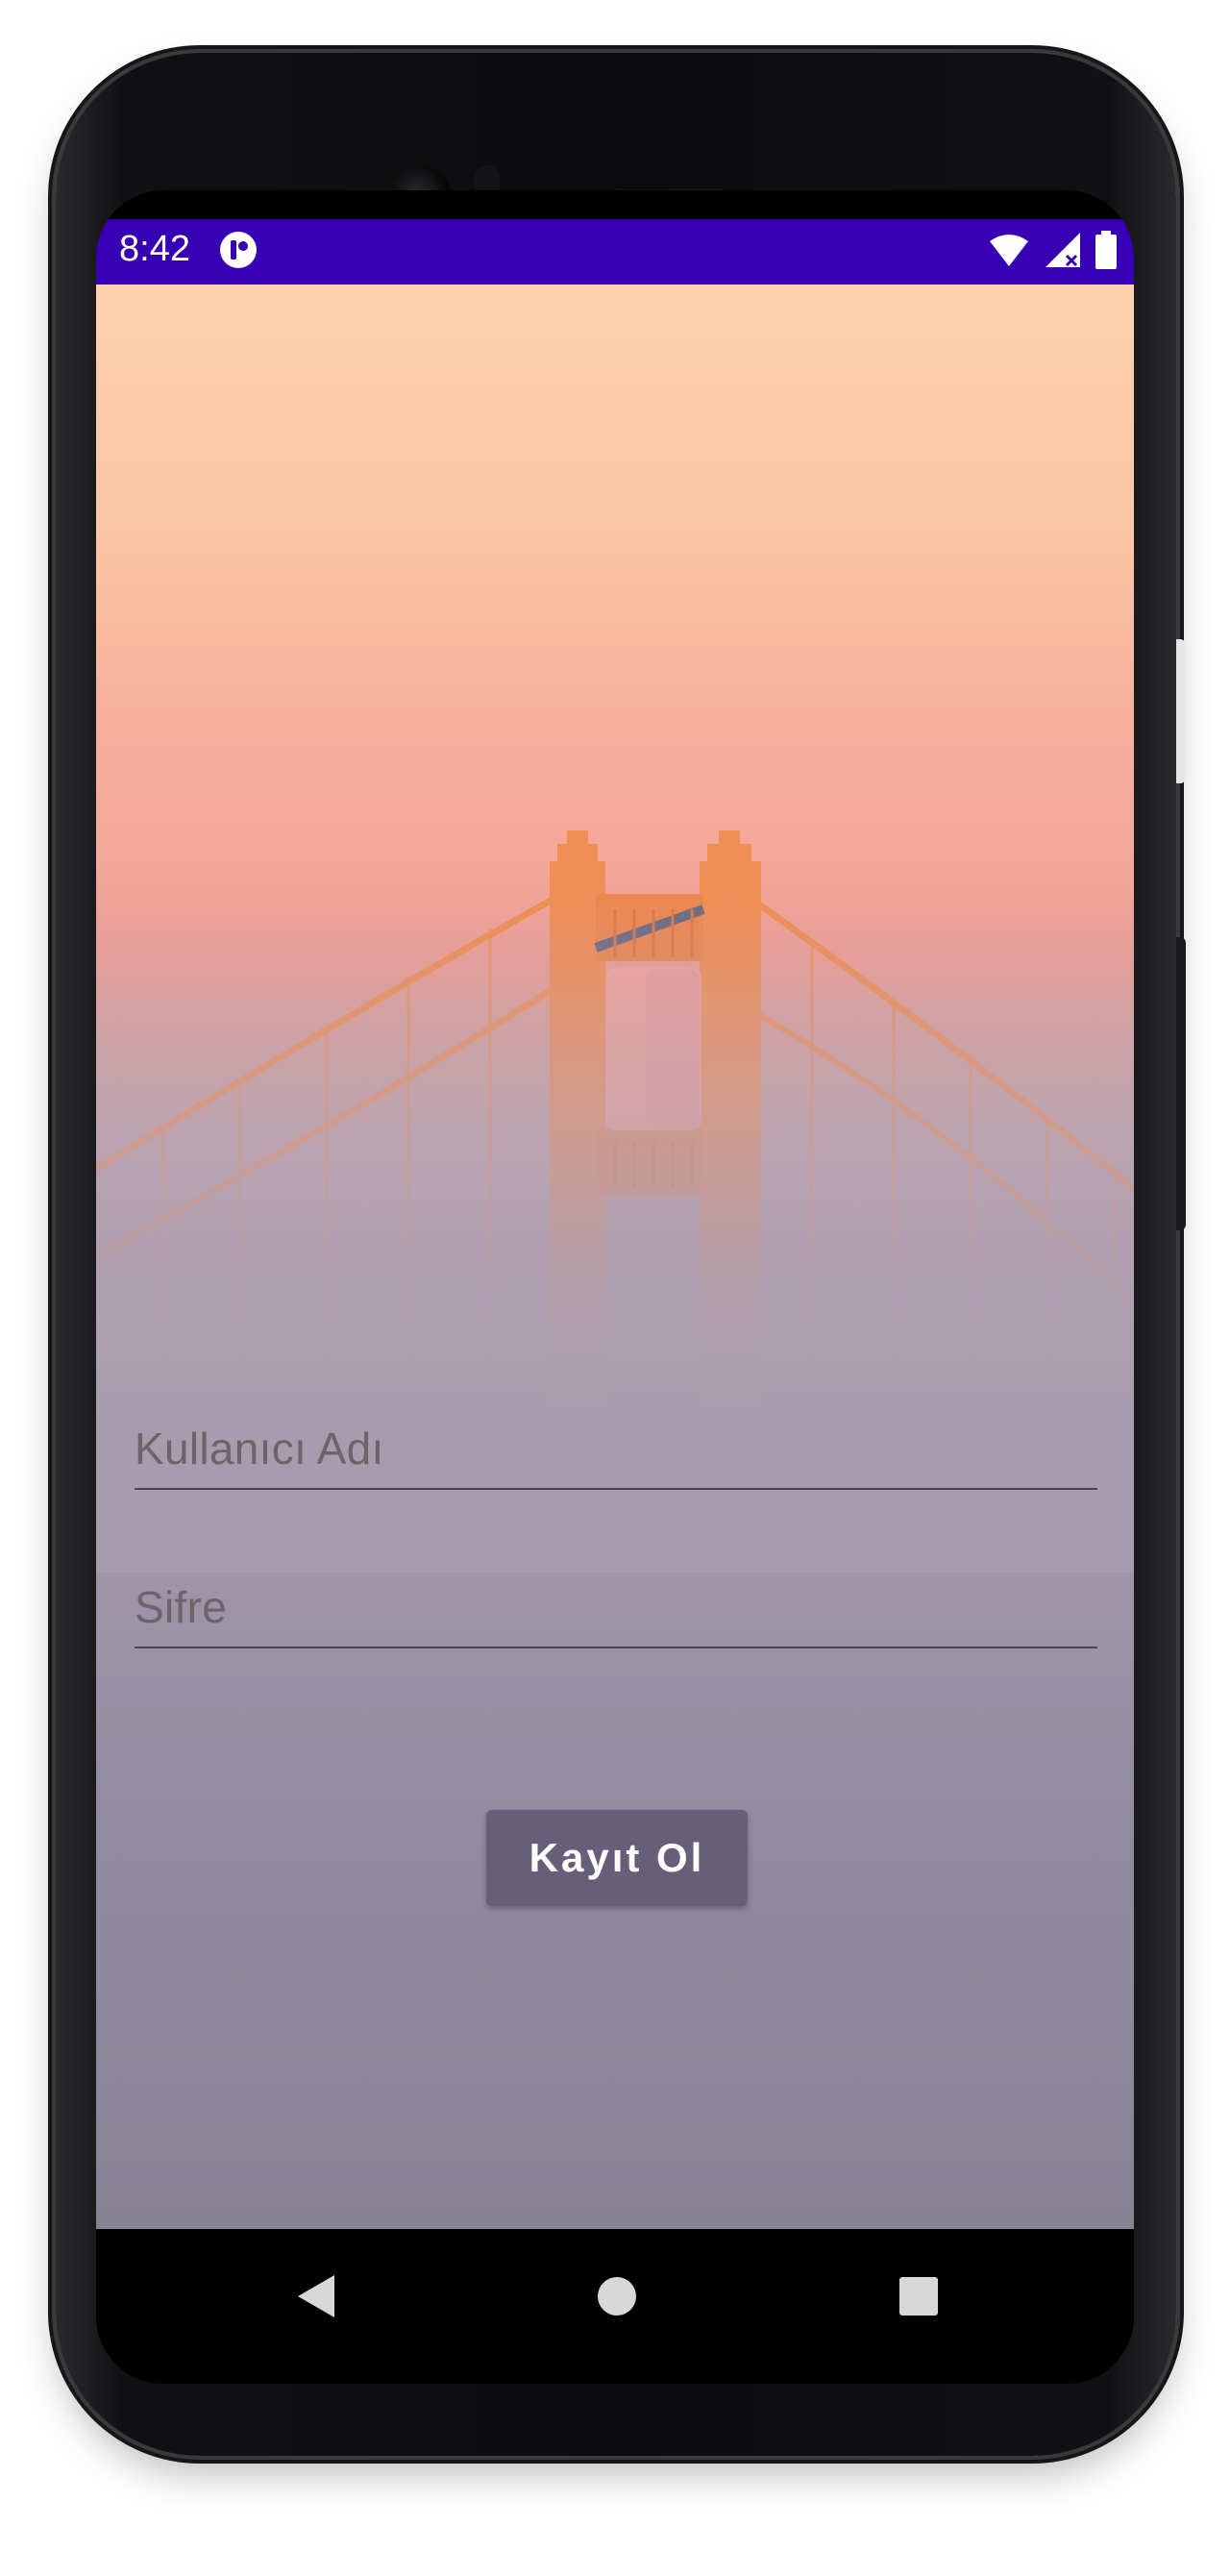 The width and height of the screenshot is (1230, 2576). I want to click on battery-icon, so click(1106, 253).